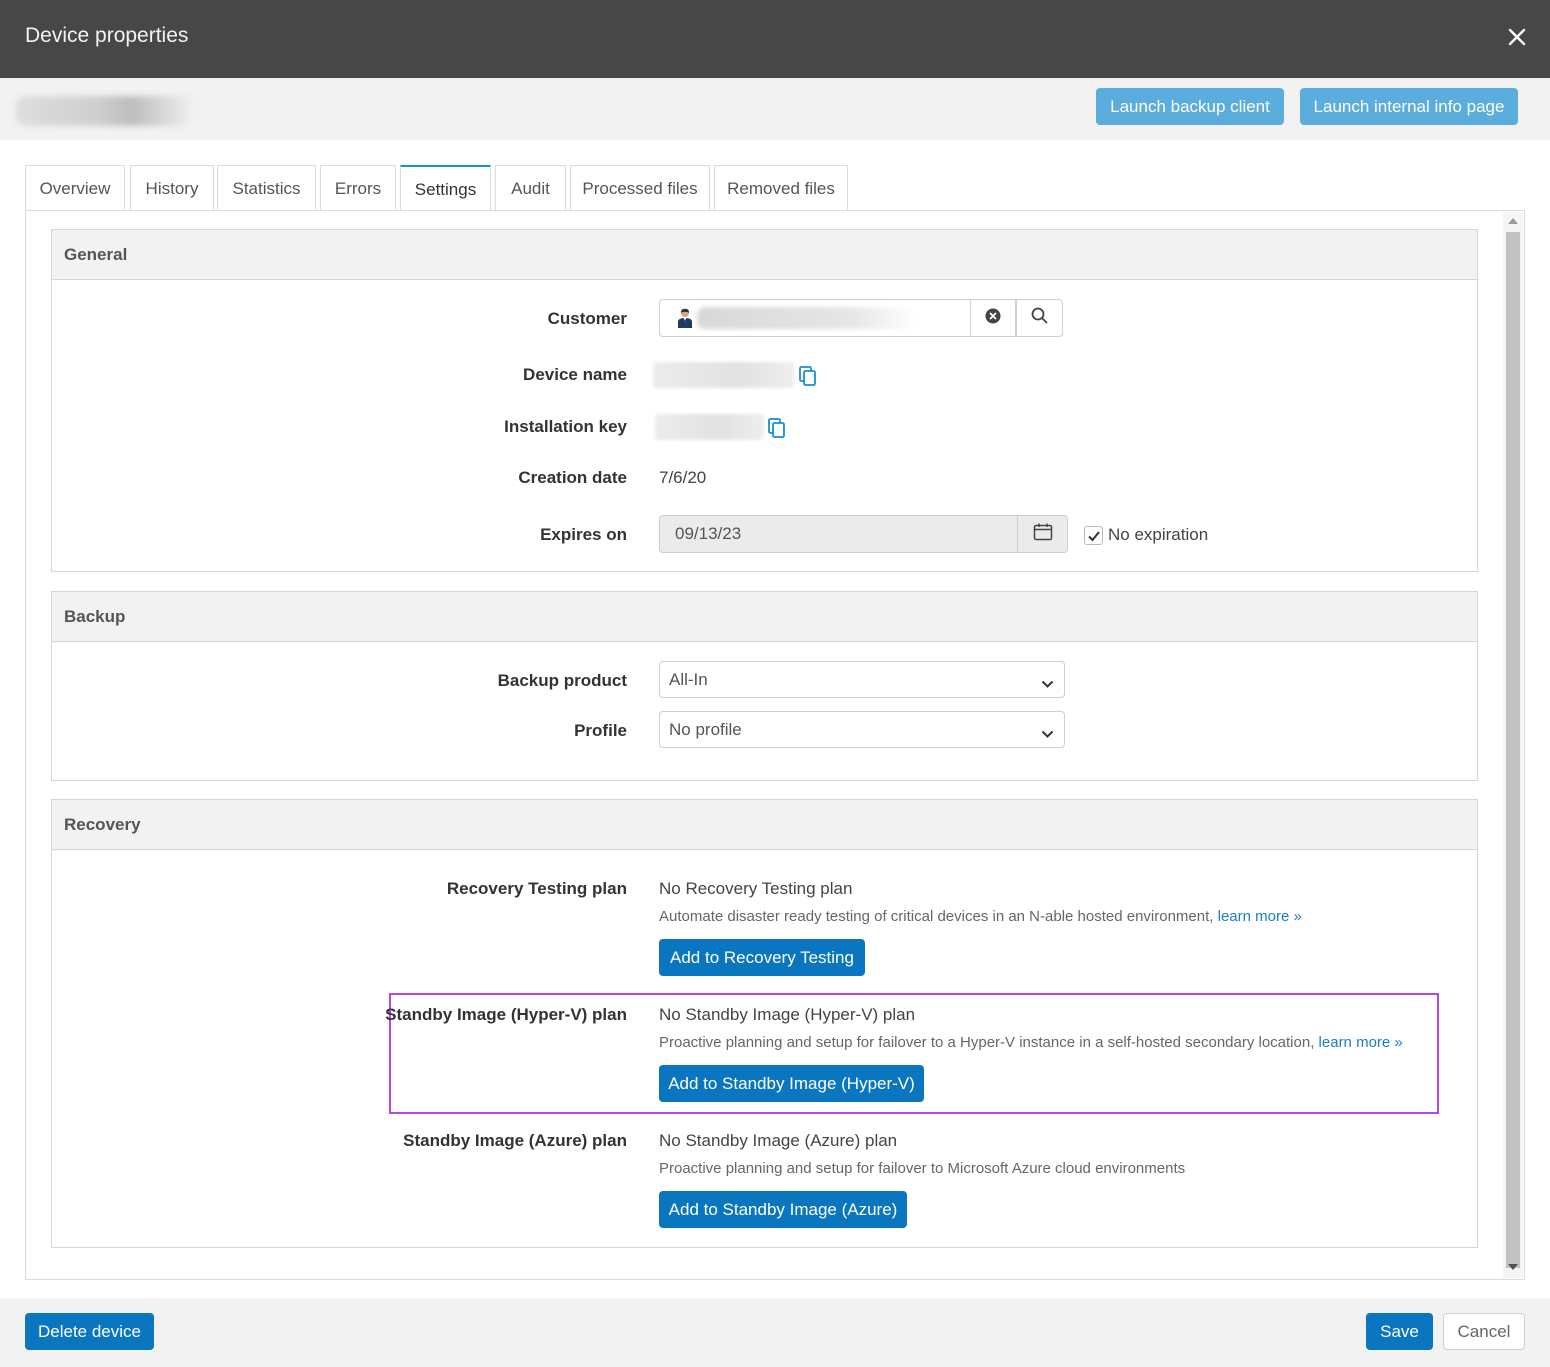 This screenshot has height=1367, width=1550. Describe the element at coordinates (572, 477) in the screenshot. I see `creation-date-label: Creation date` at that location.